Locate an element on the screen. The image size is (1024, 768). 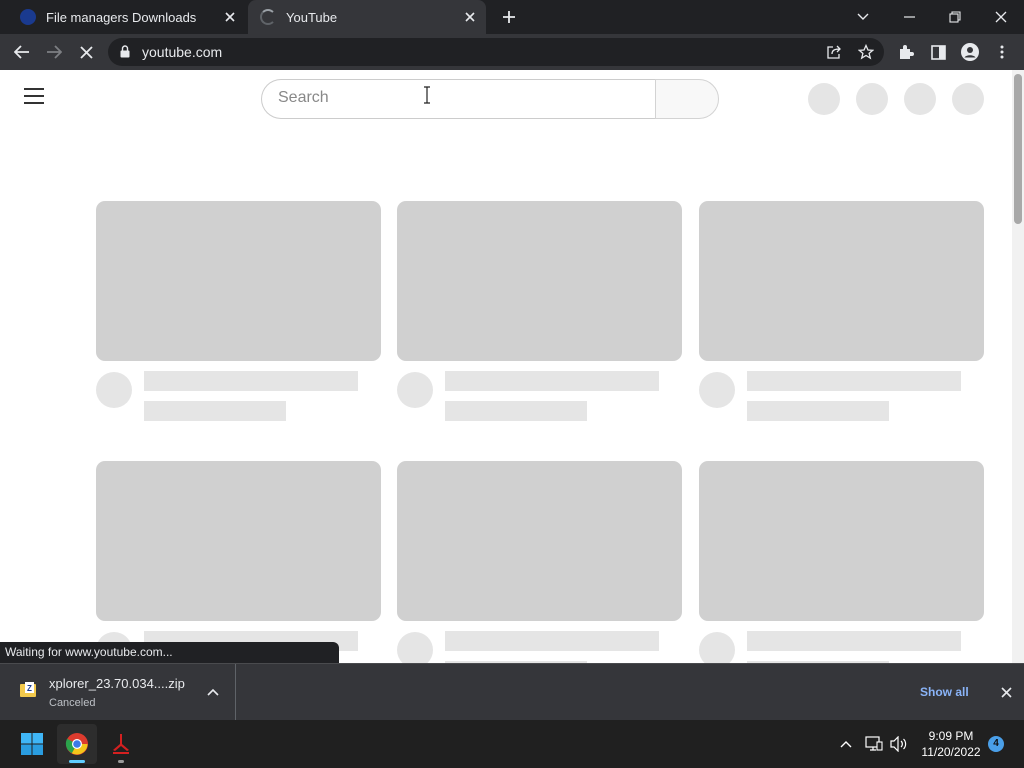
restore-button is located at coordinates (955, 17).